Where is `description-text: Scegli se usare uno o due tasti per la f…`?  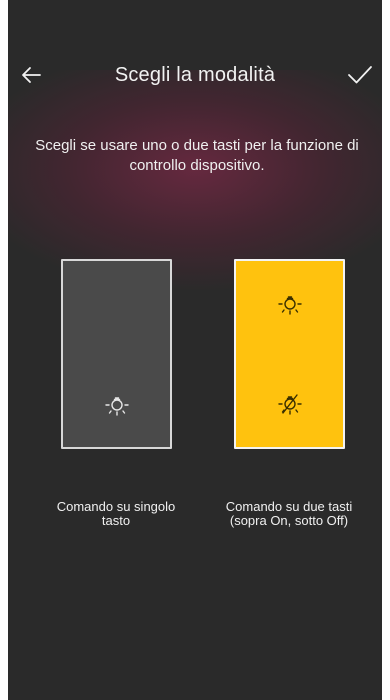 description-text: Scegli se usare uno o due tasti per la f… is located at coordinates (197, 155).